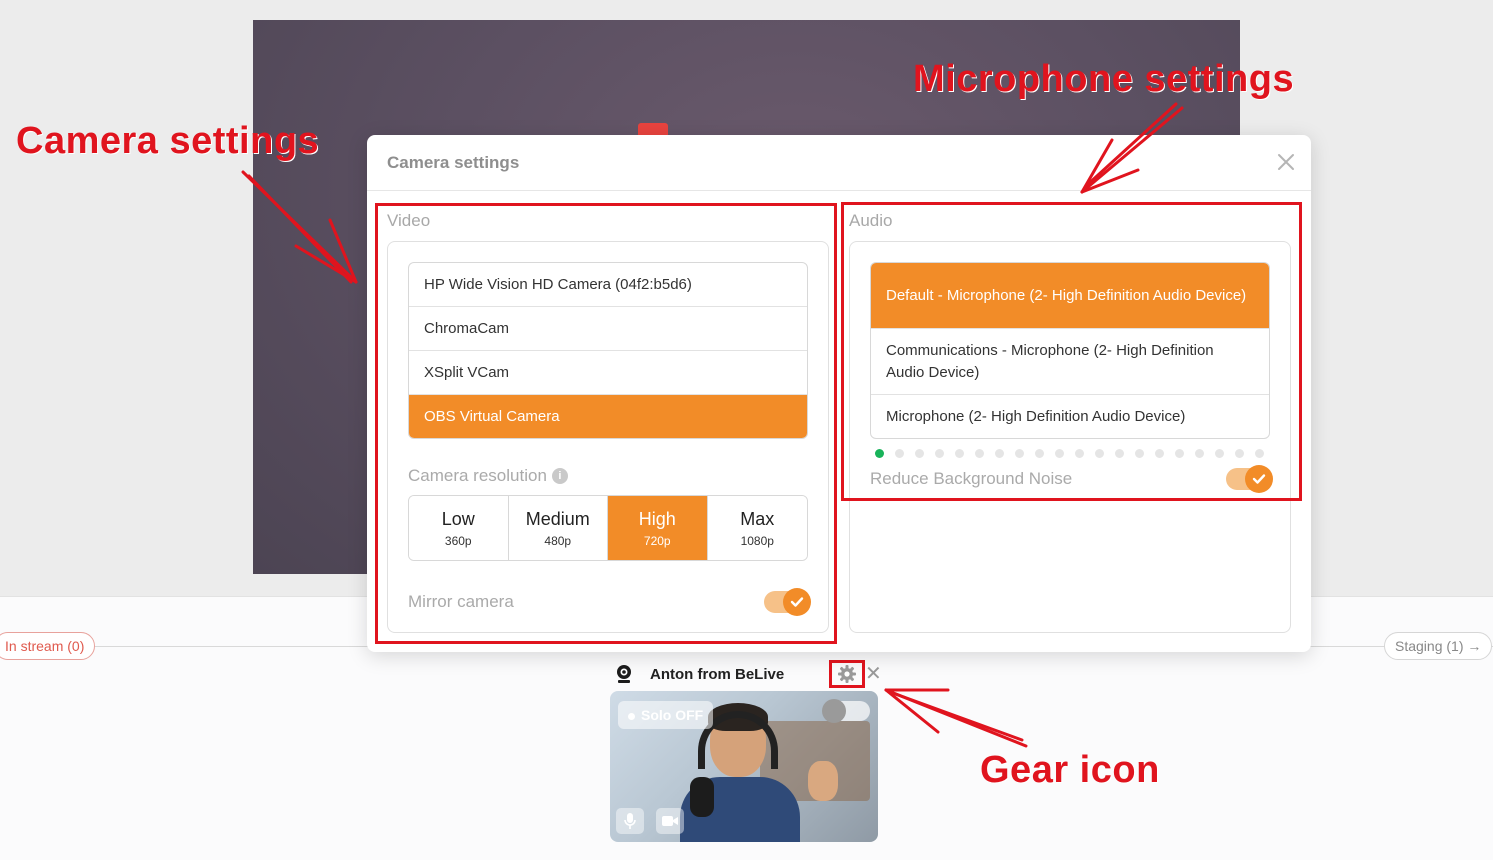 This screenshot has width=1493, height=860. What do you see at coordinates (1438, 646) in the screenshot?
I see `staging-tab: Staging (1) →` at bounding box center [1438, 646].